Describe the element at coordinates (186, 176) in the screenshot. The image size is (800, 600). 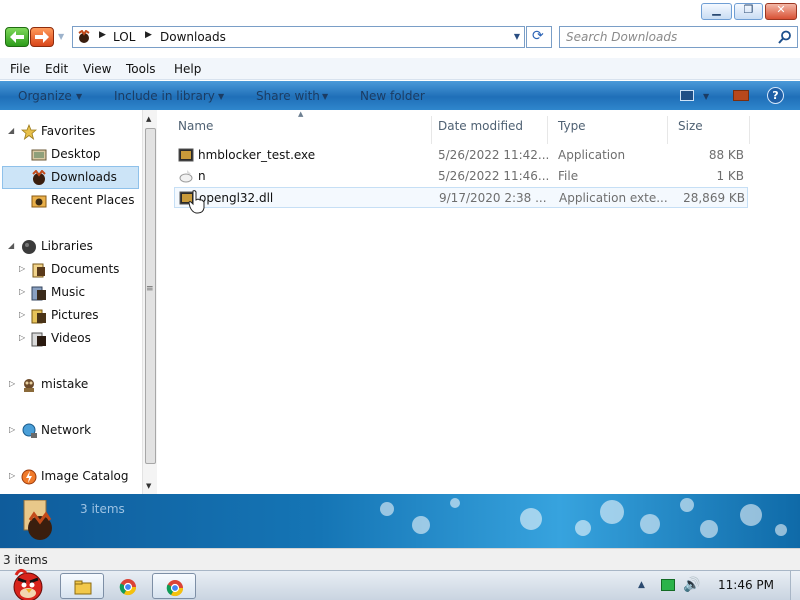
I see `blank-file-icon` at that location.